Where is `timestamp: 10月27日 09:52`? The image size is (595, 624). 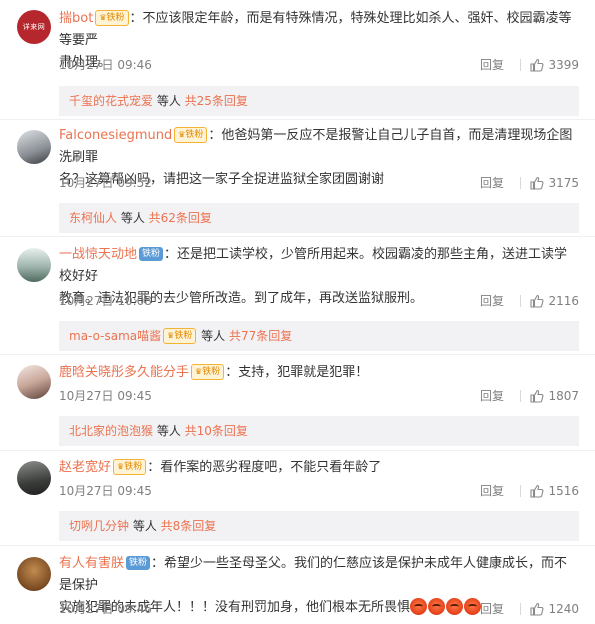 timestamp: 10月27日 09:52 is located at coordinates (105, 183).